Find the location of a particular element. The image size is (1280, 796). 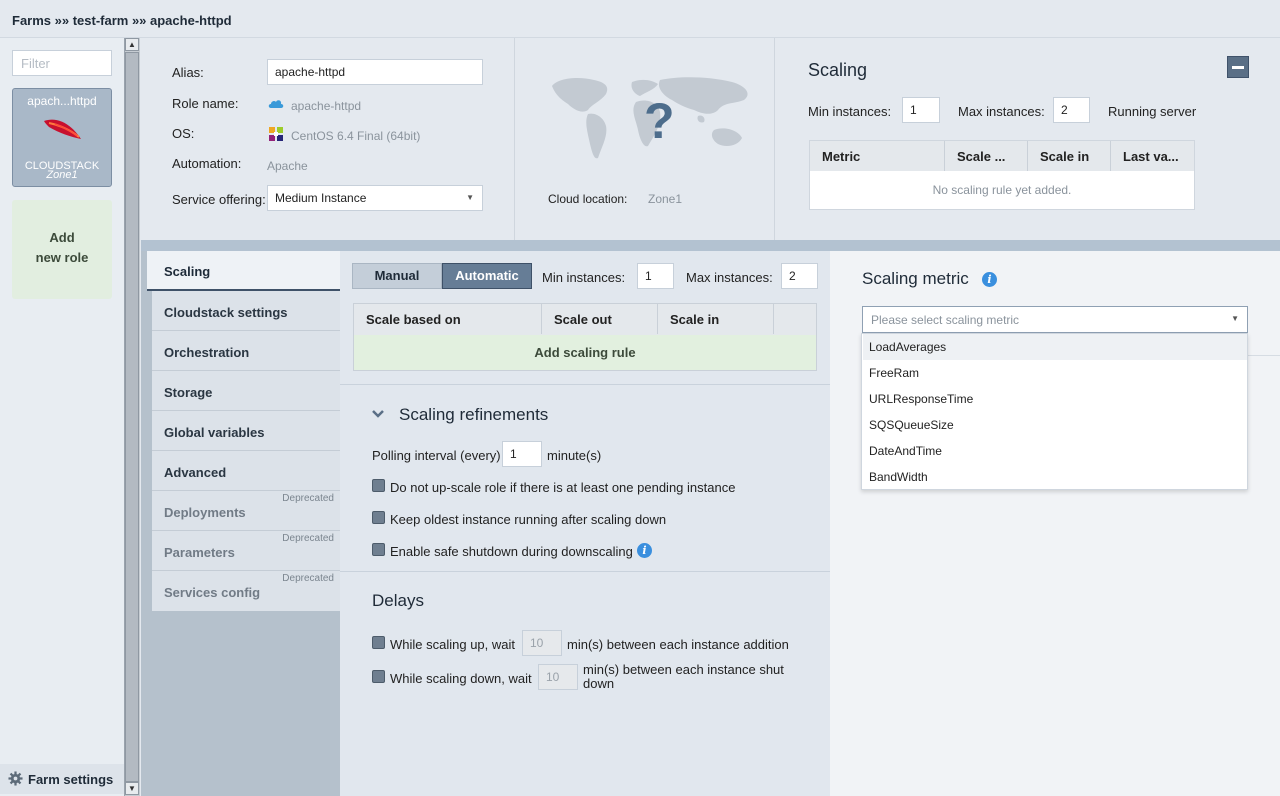

automatic-toggle-button: Automatic is located at coordinates (487, 276).